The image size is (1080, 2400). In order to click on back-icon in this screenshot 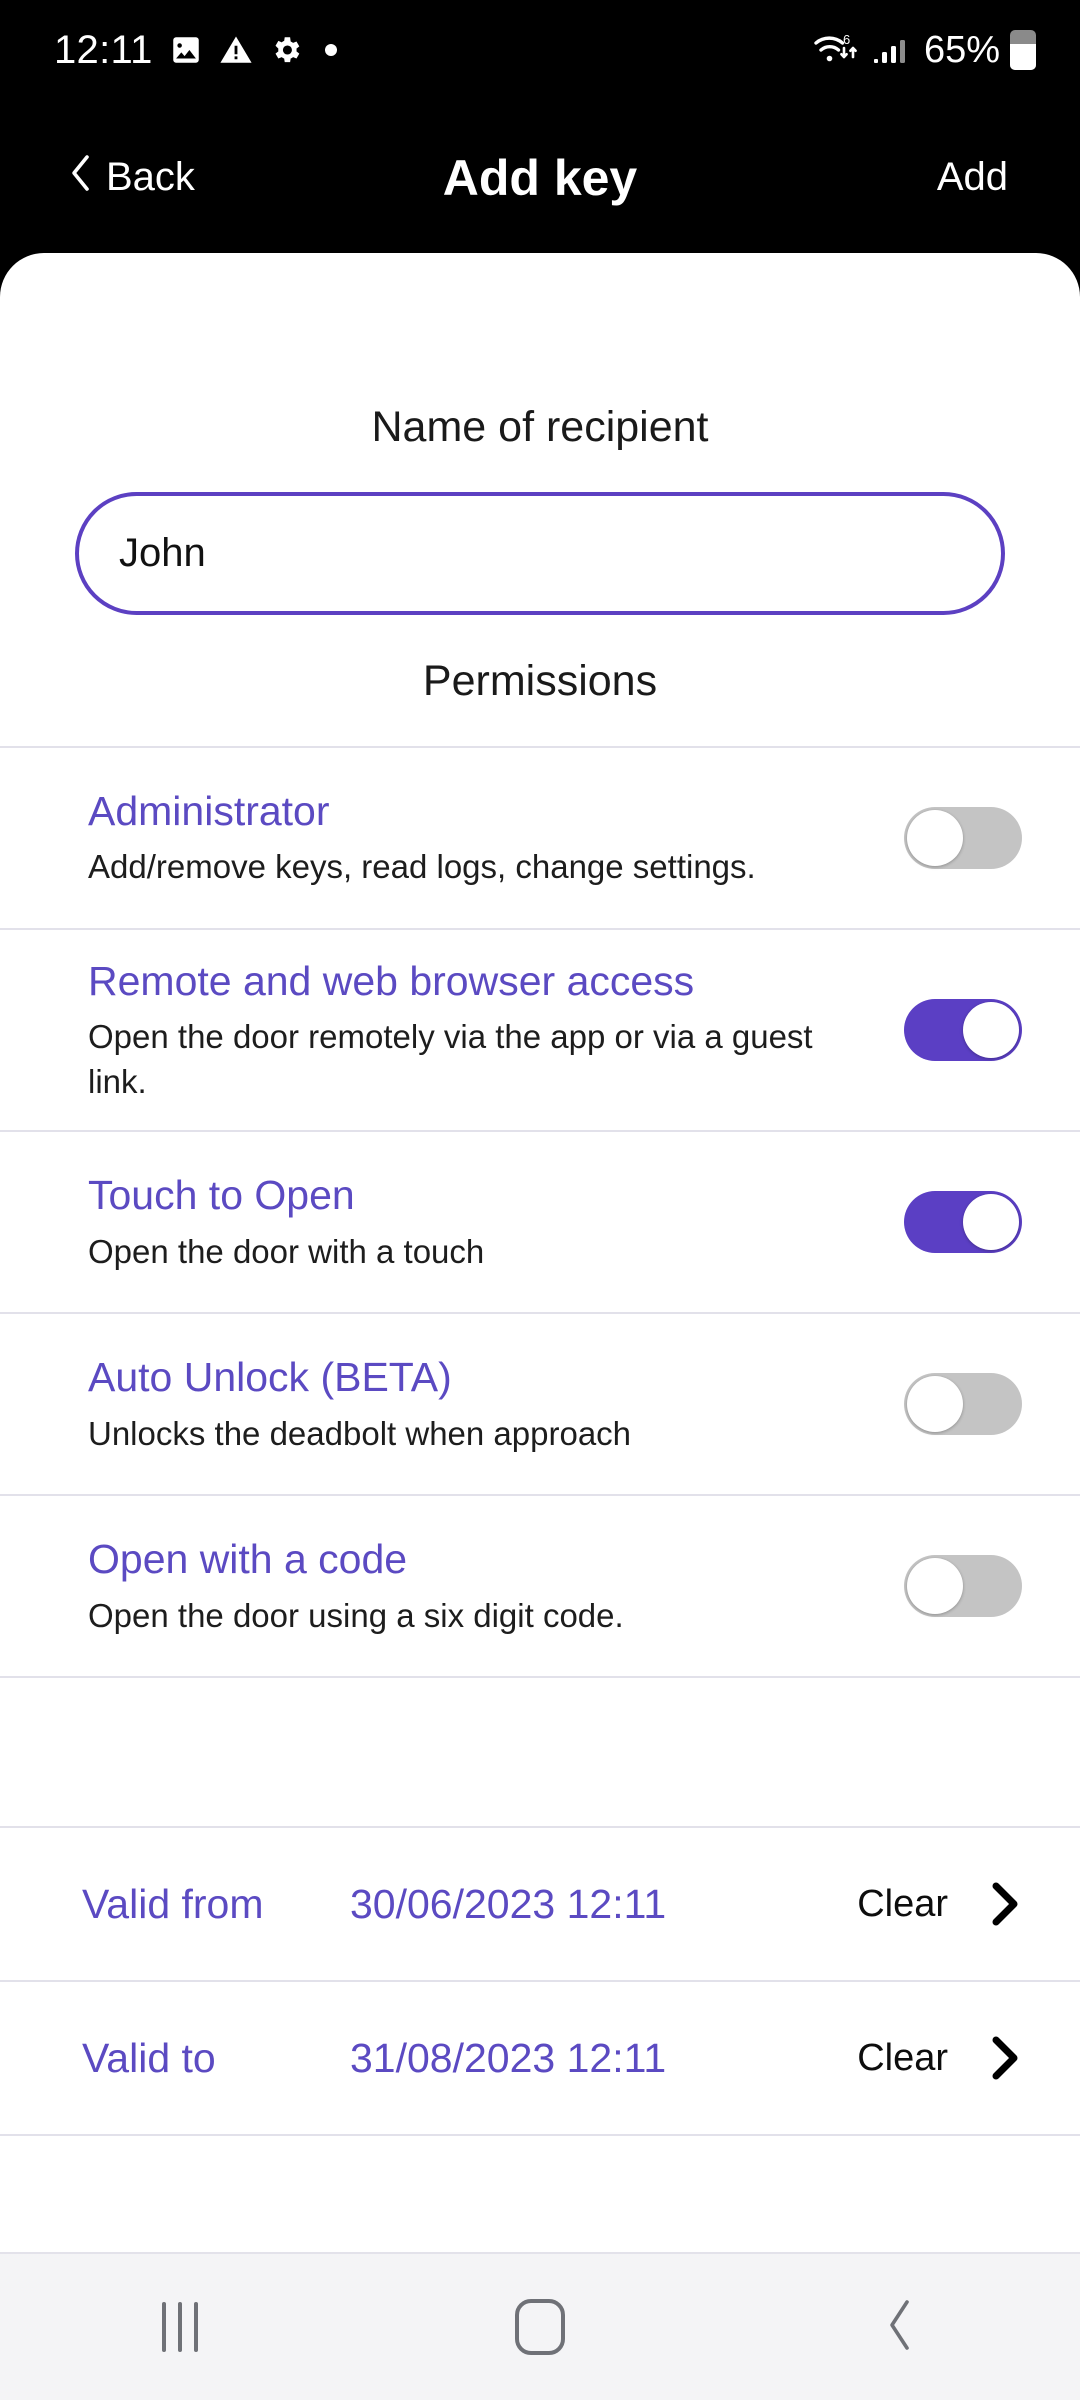, I will do `click(900, 2327)`.